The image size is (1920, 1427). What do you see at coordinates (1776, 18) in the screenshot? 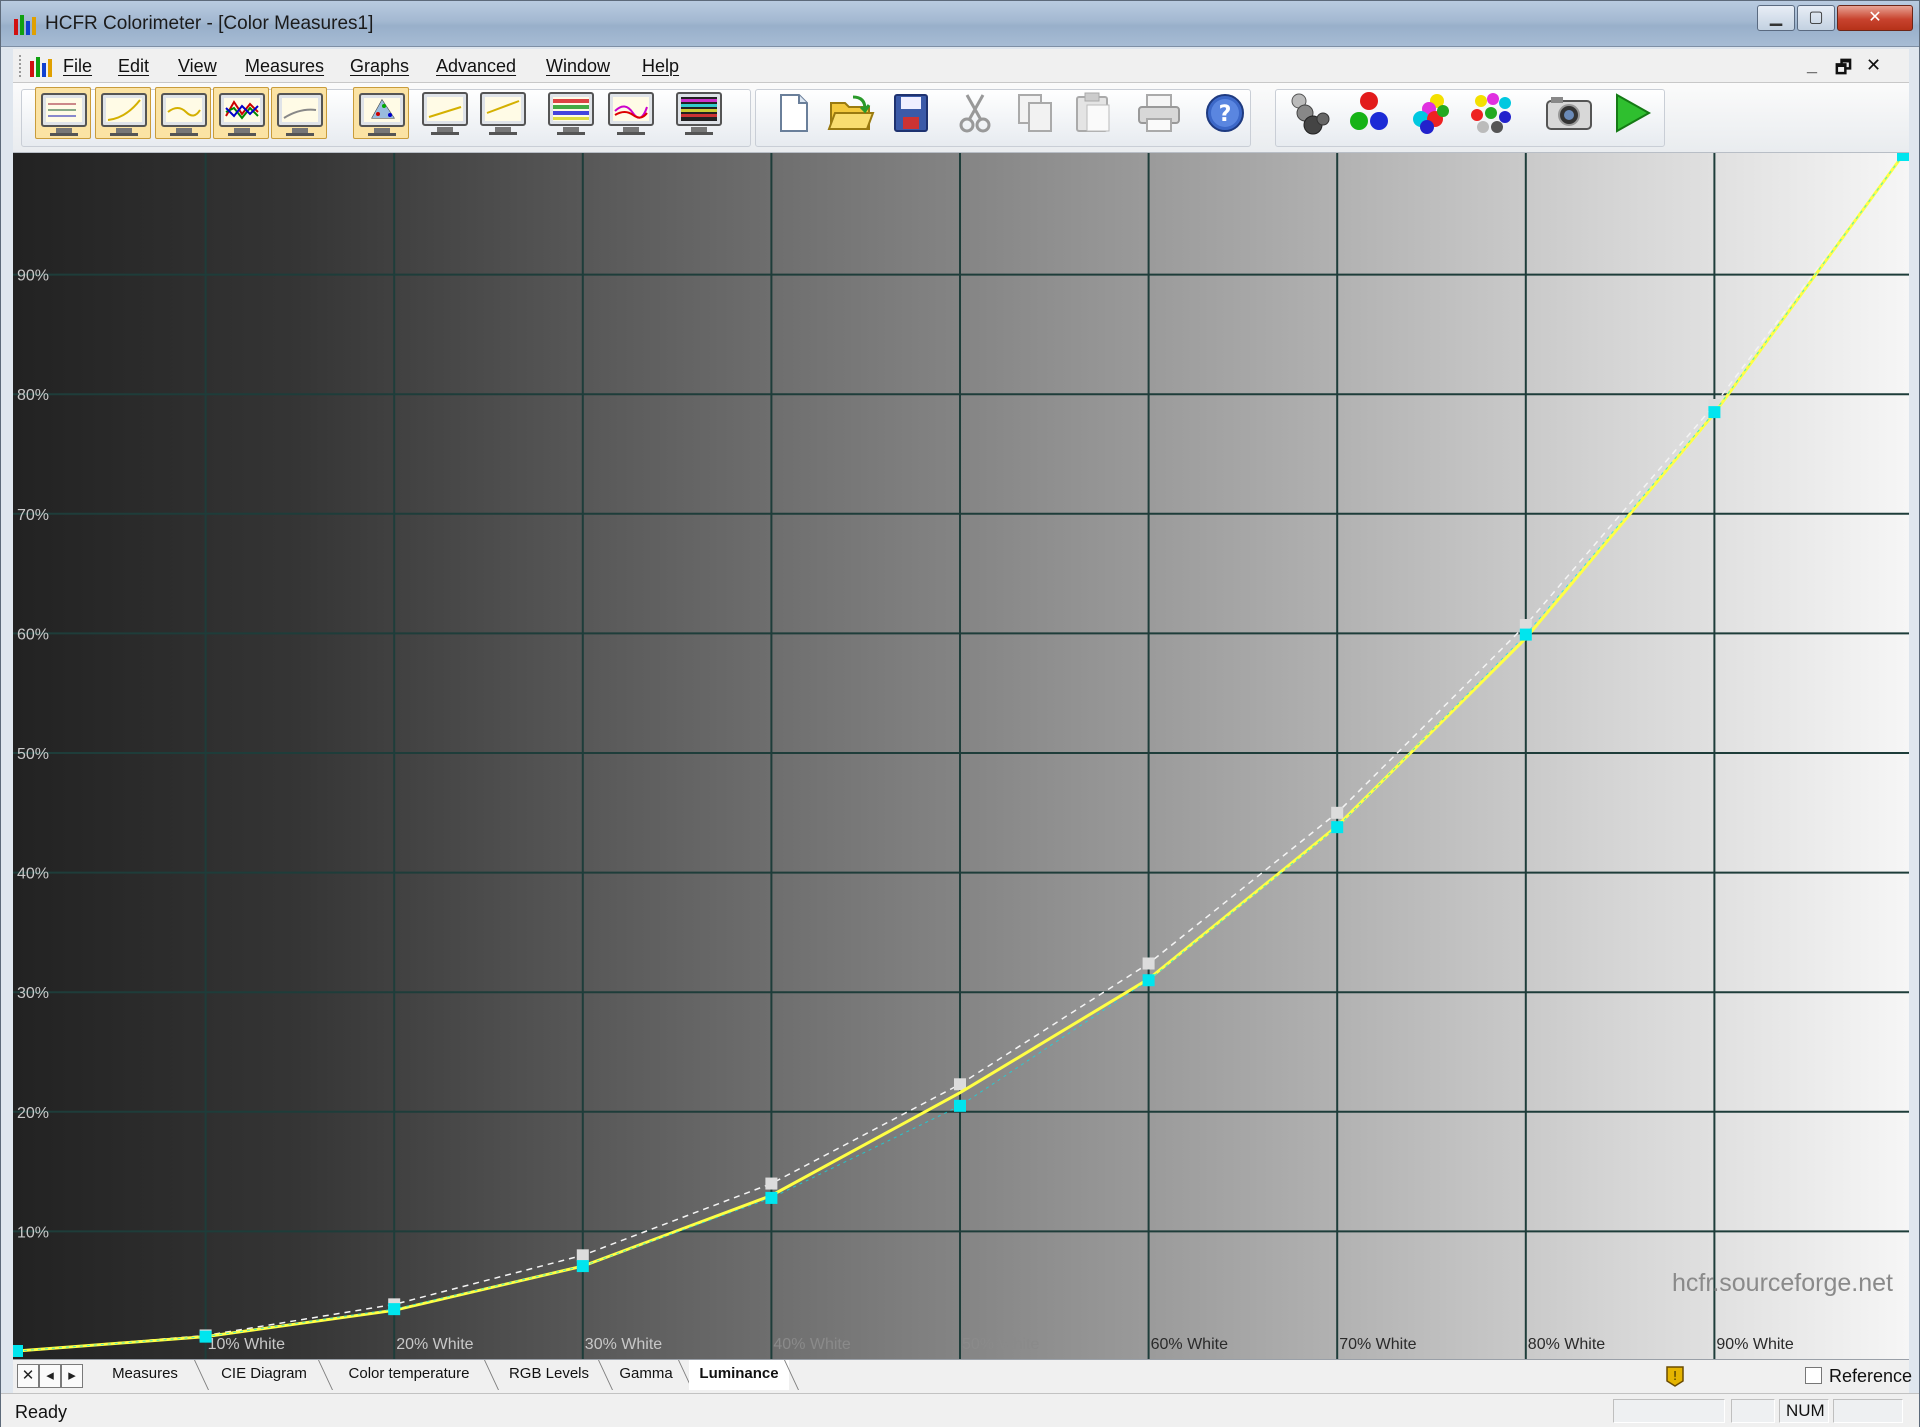
I see `minimize-button: ▁` at bounding box center [1776, 18].